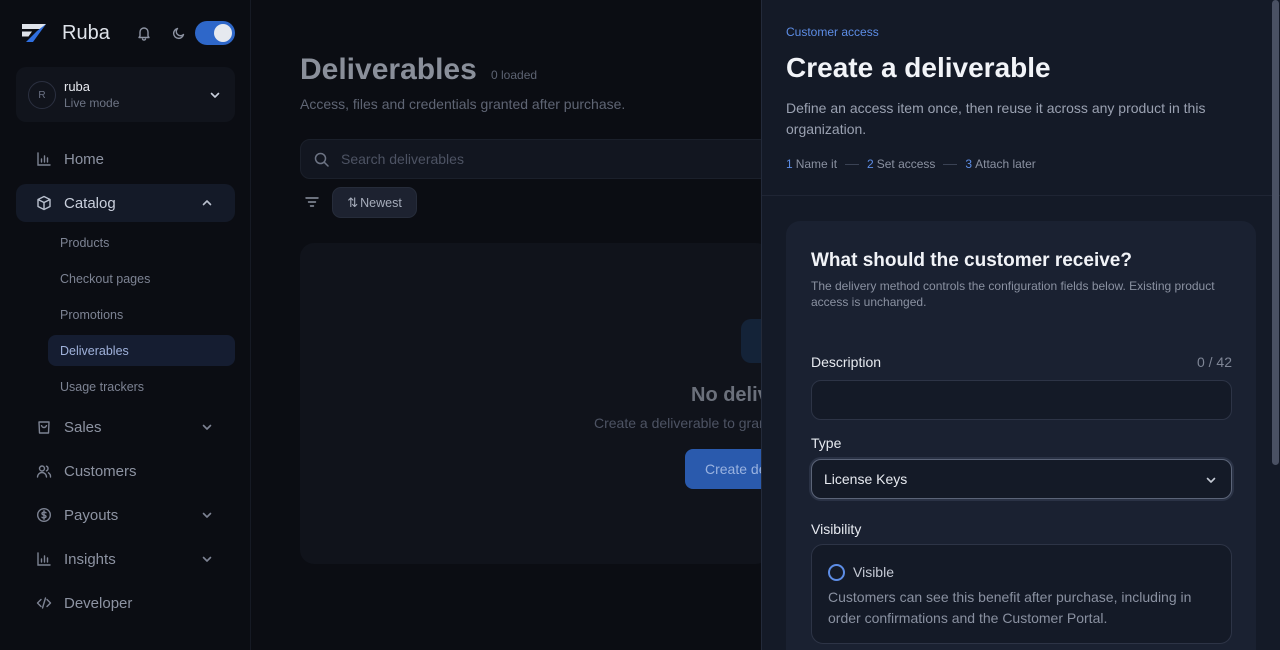  What do you see at coordinates (1021, 479) in the screenshot?
I see `type-select: License Keys` at bounding box center [1021, 479].